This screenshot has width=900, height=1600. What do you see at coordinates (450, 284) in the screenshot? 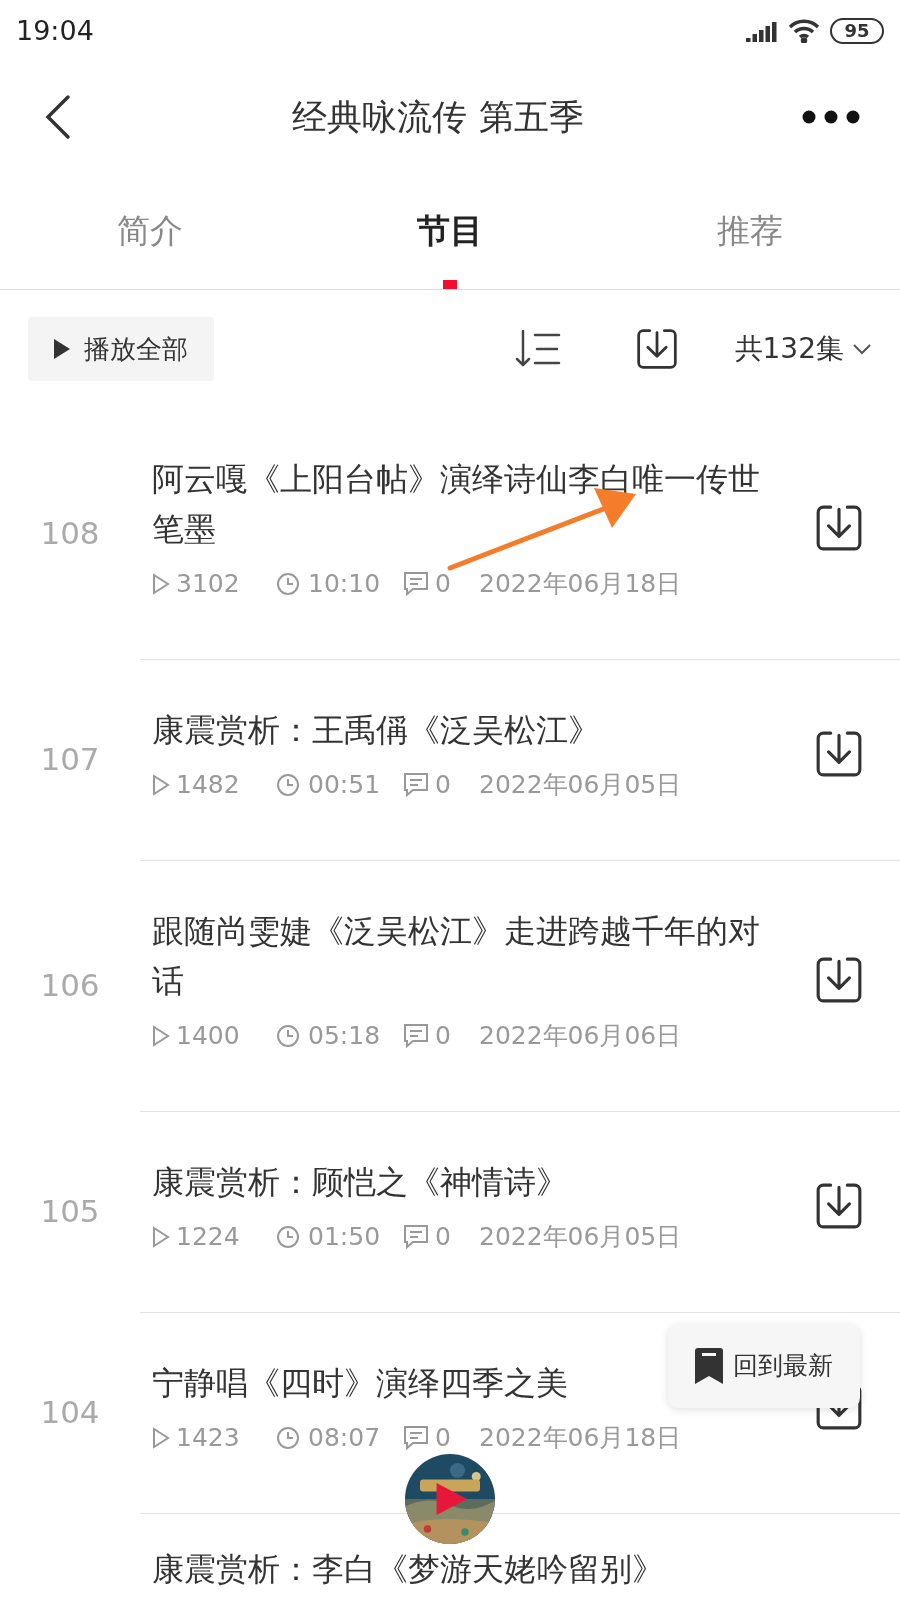
I see `tab-indicator` at bounding box center [450, 284].